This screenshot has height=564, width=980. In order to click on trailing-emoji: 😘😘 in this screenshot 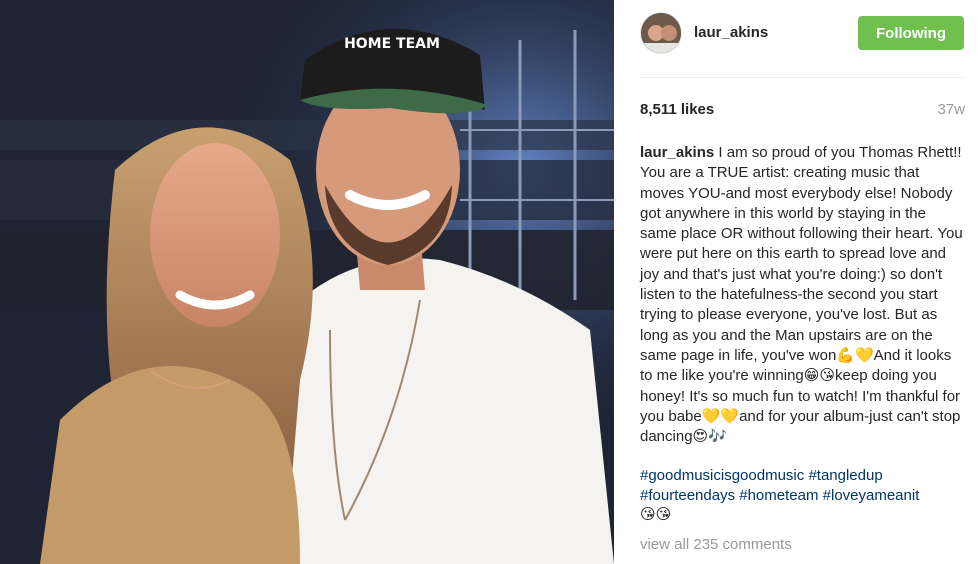, I will do `click(656, 514)`.